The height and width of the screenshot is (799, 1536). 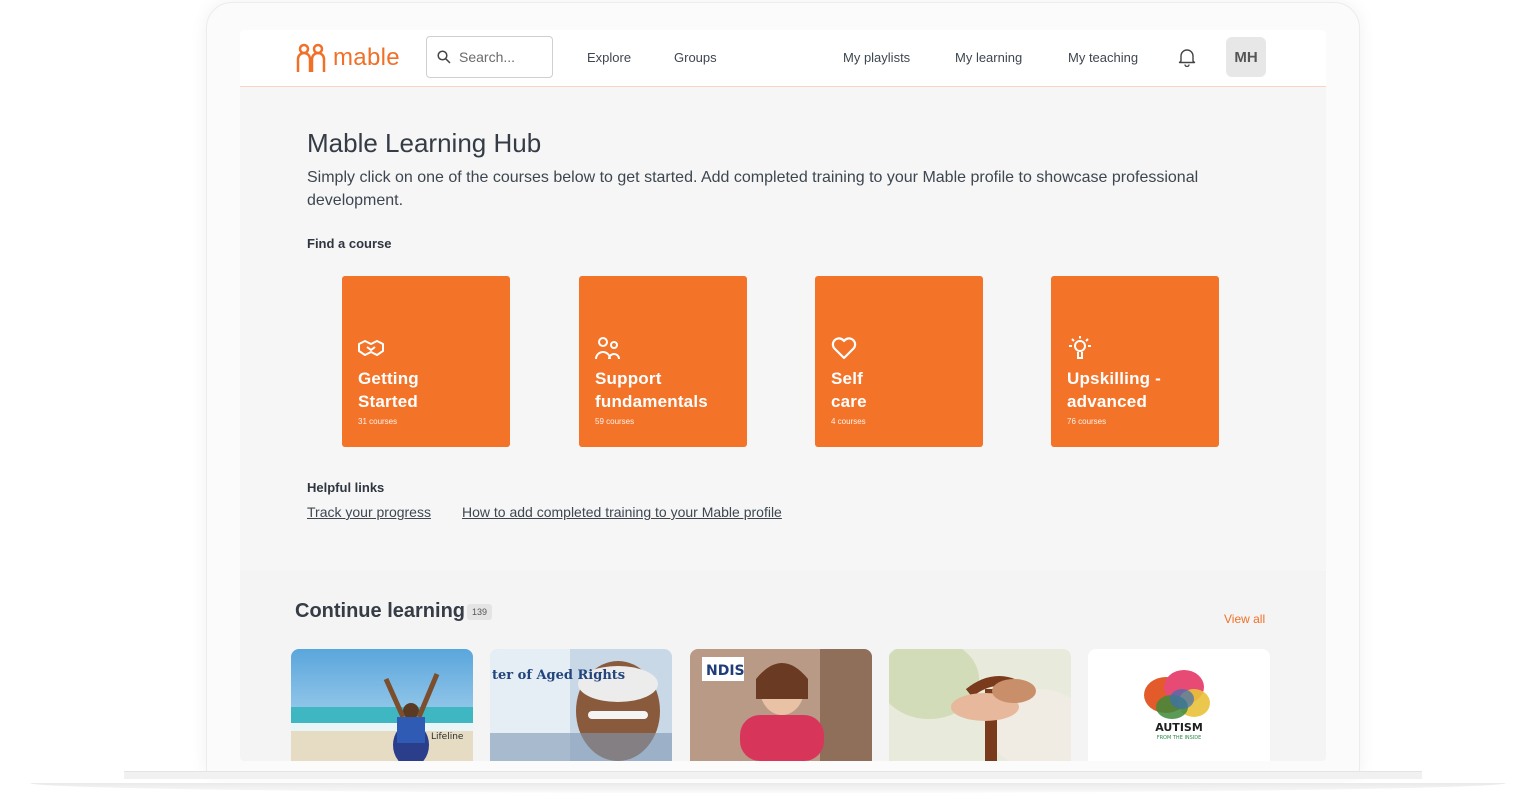 What do you see at coordinates (1246, 57) in the screenshot?
I see `user-avatar: MH` at bounding box center [1246, 57].